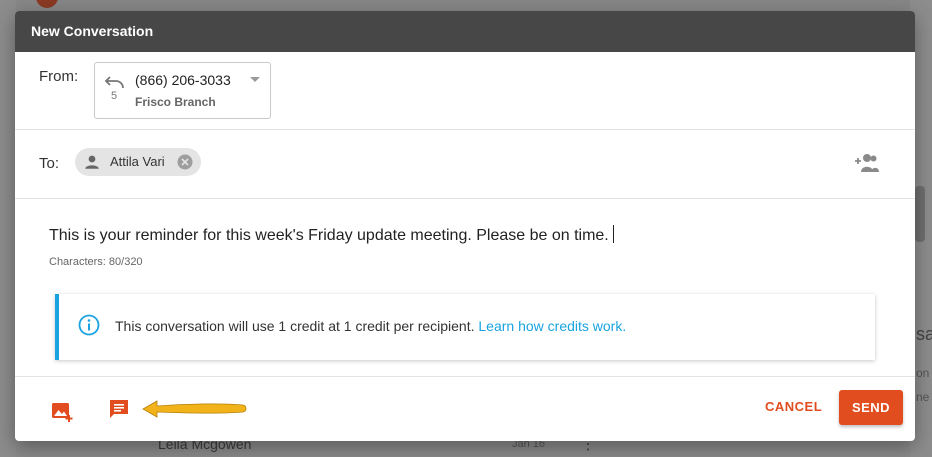  What do you see at coordinates (465, 408) in the screenshot?
I see `dialog-footer: CANCEL SEND` at bounding box center [465, 408].